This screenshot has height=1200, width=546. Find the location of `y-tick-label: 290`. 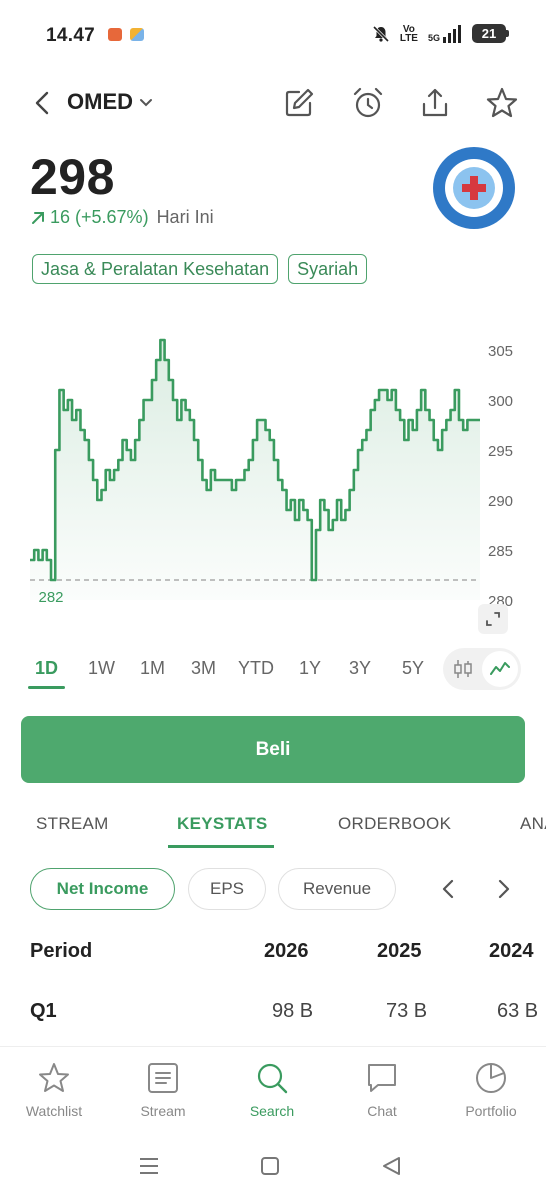

y-tick-label: 290 is located at coordinates (500, 501).